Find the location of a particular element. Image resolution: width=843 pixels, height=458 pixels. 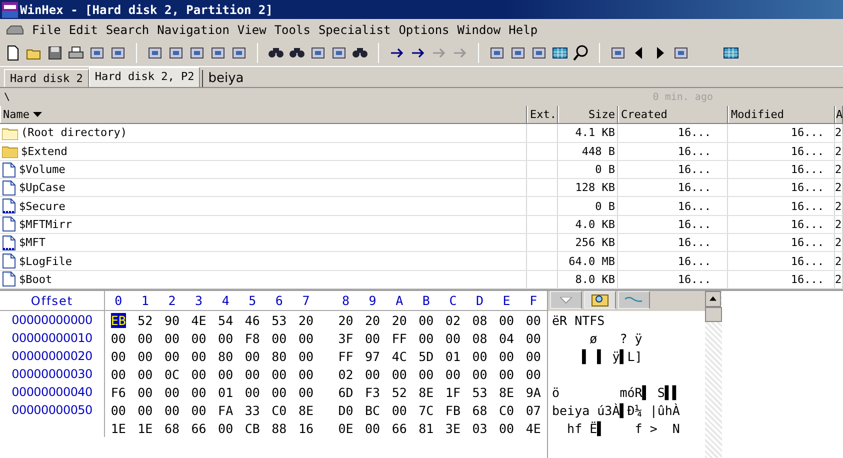

hex-byte: 1F is located at coordinates (452, 392).